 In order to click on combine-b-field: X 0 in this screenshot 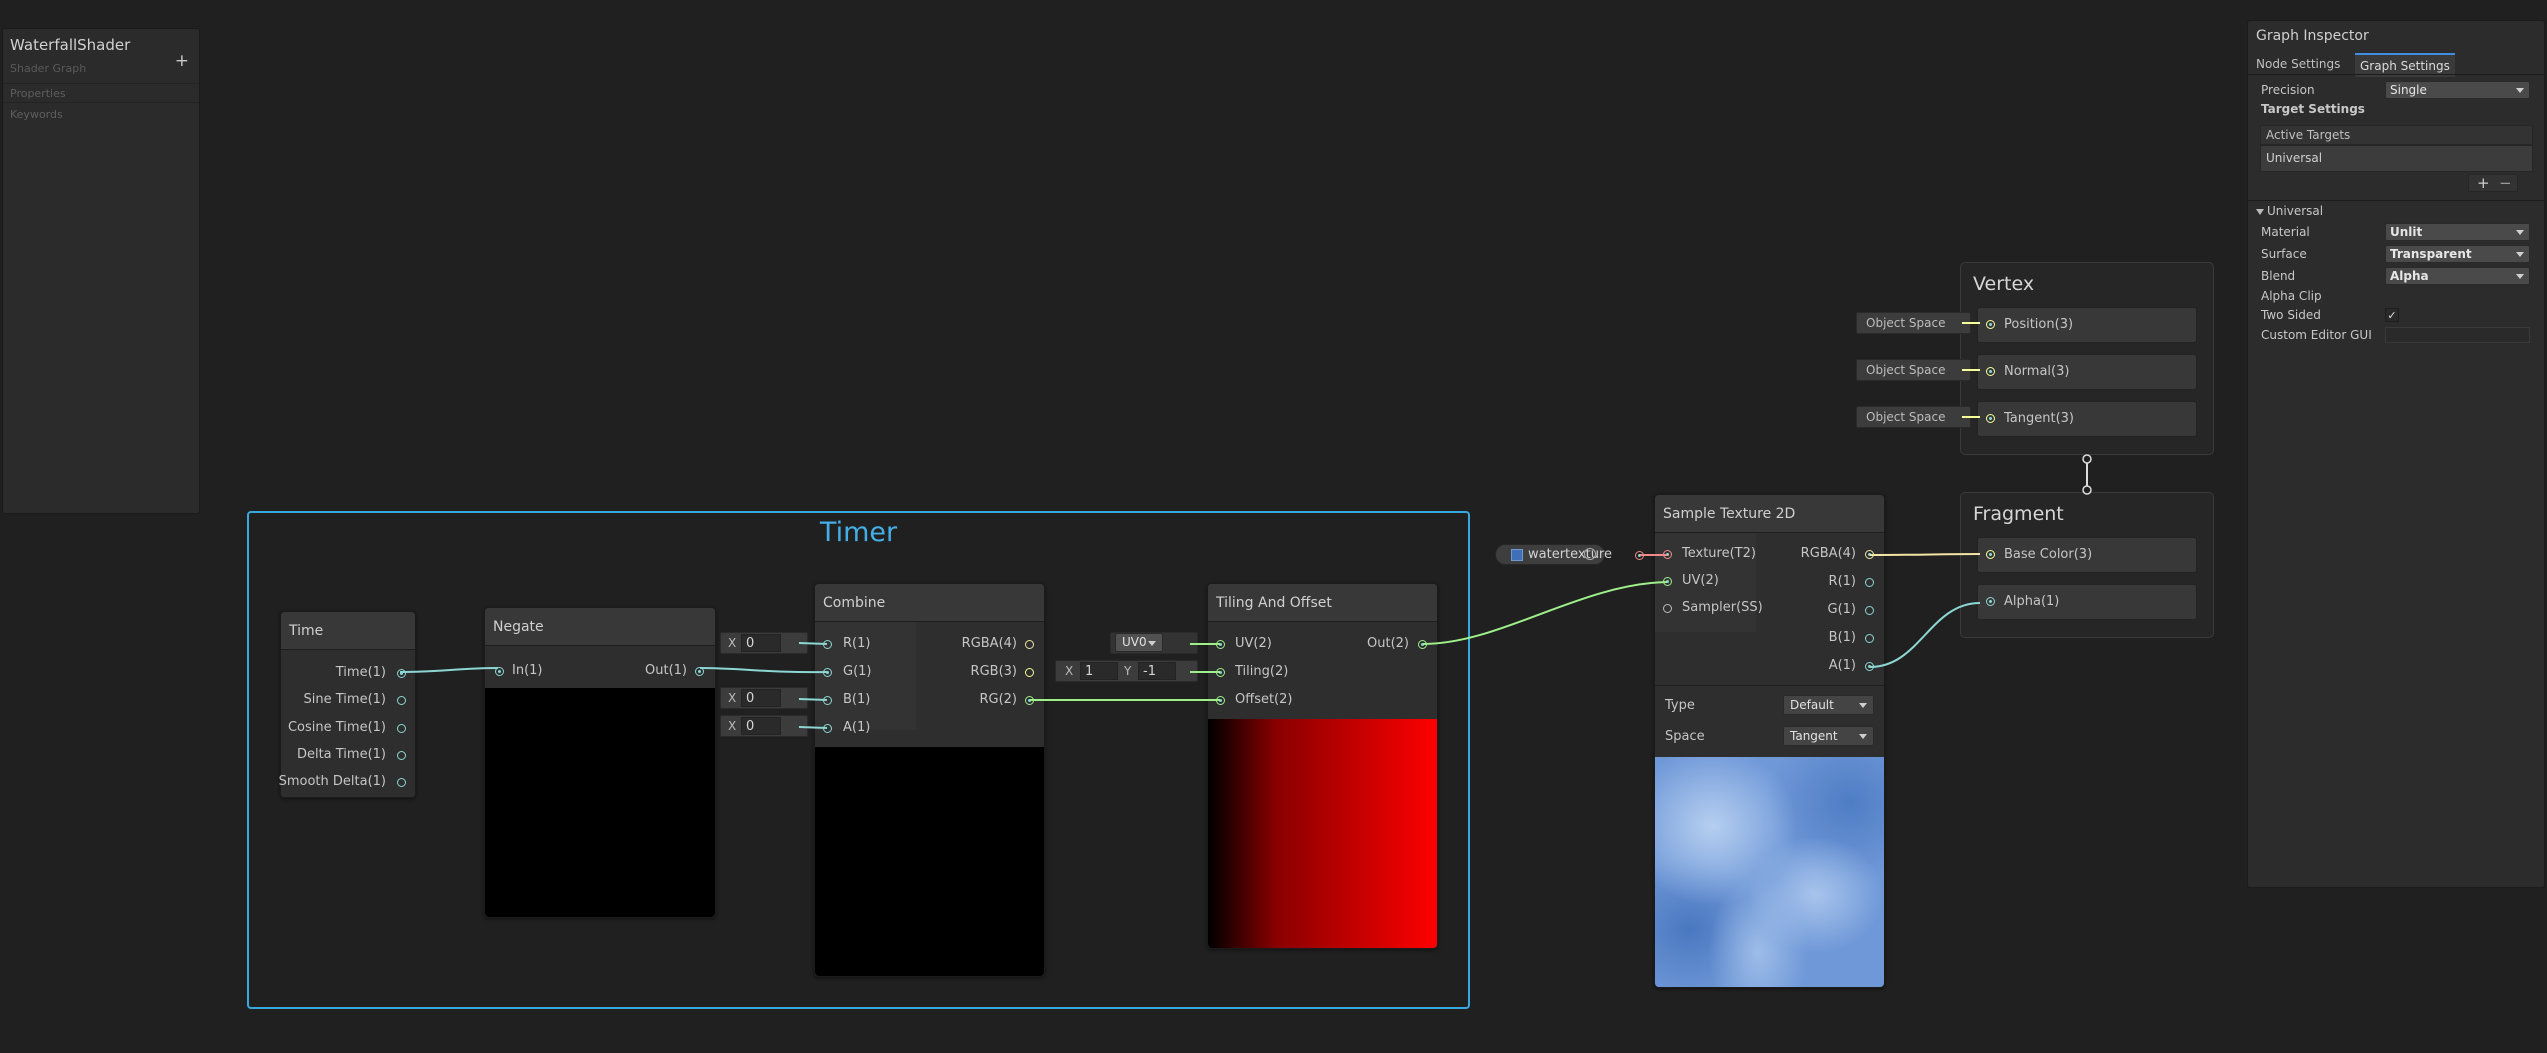, I will do `click(764, 698)`.